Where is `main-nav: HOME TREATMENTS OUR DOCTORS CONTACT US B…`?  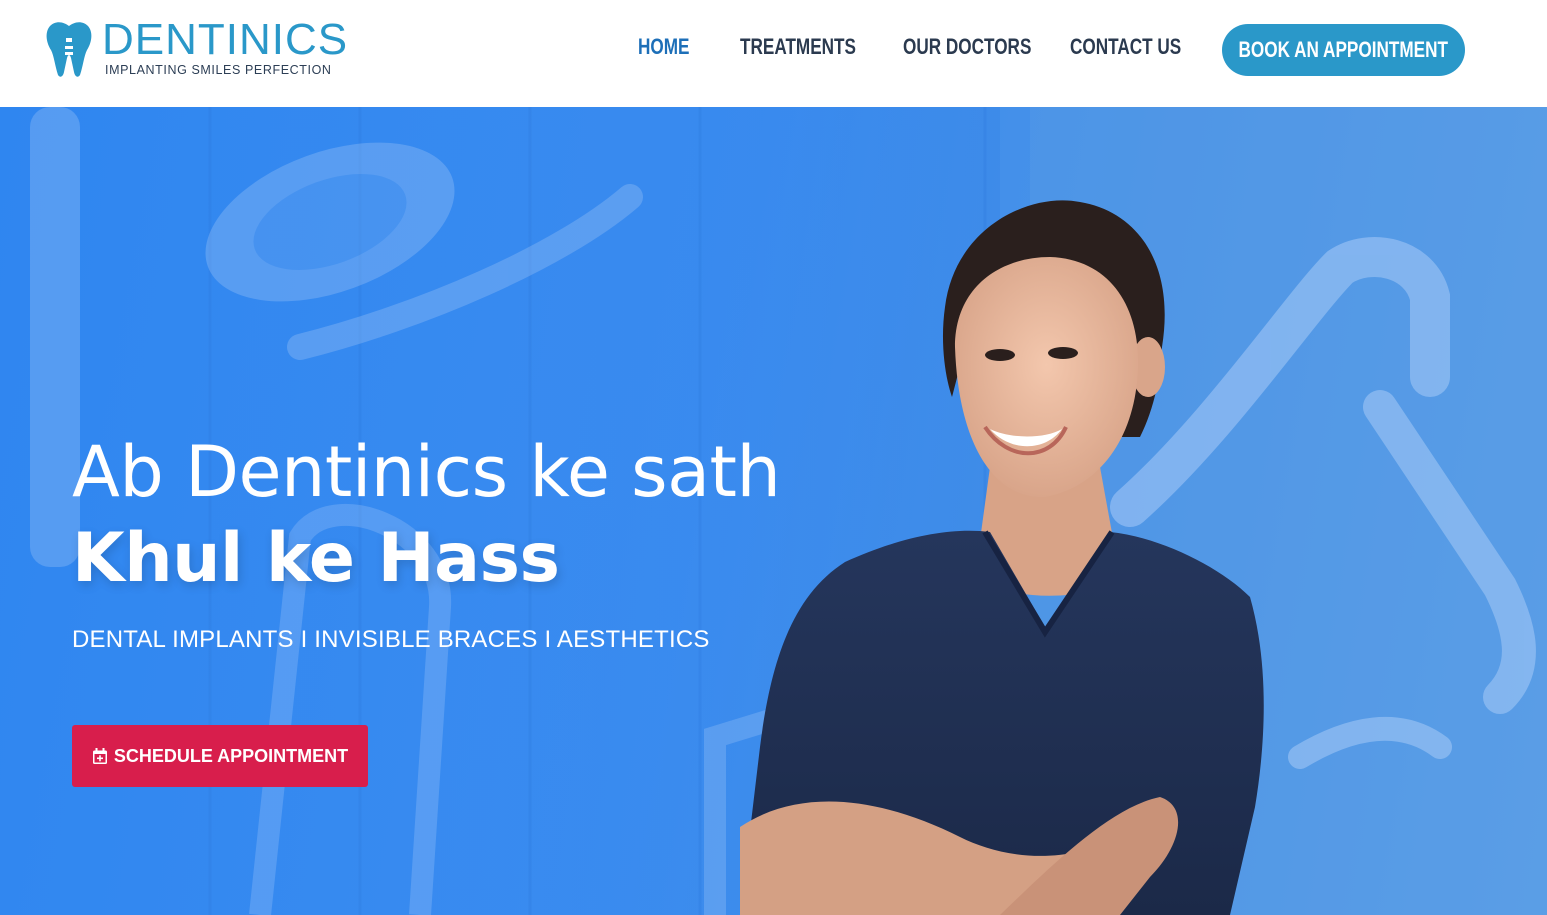
main-nav: HOME TREATMENTS OUR DOCTORS CONTACT US B… is located at coordinates (773, 50).